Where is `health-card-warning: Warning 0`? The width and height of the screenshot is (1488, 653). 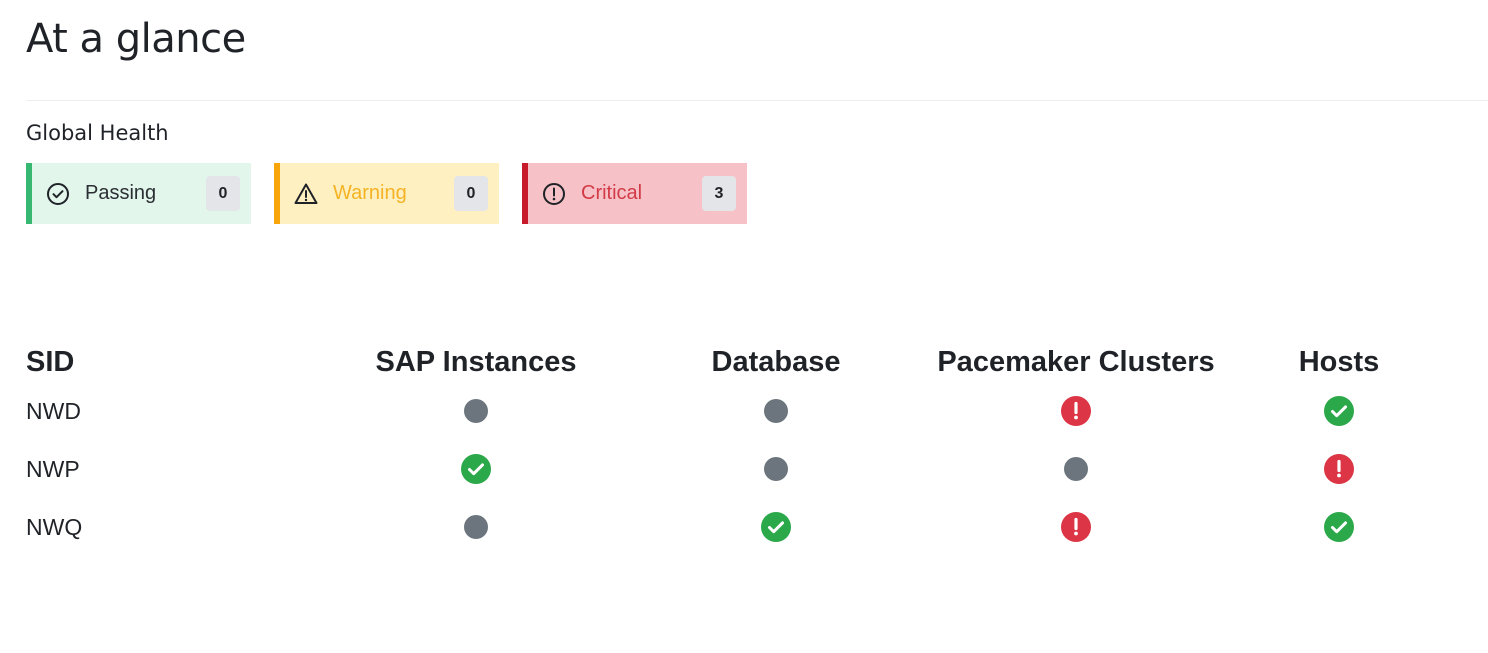
health-card-warning: Warning 0 is located at coordinates (386, 193).